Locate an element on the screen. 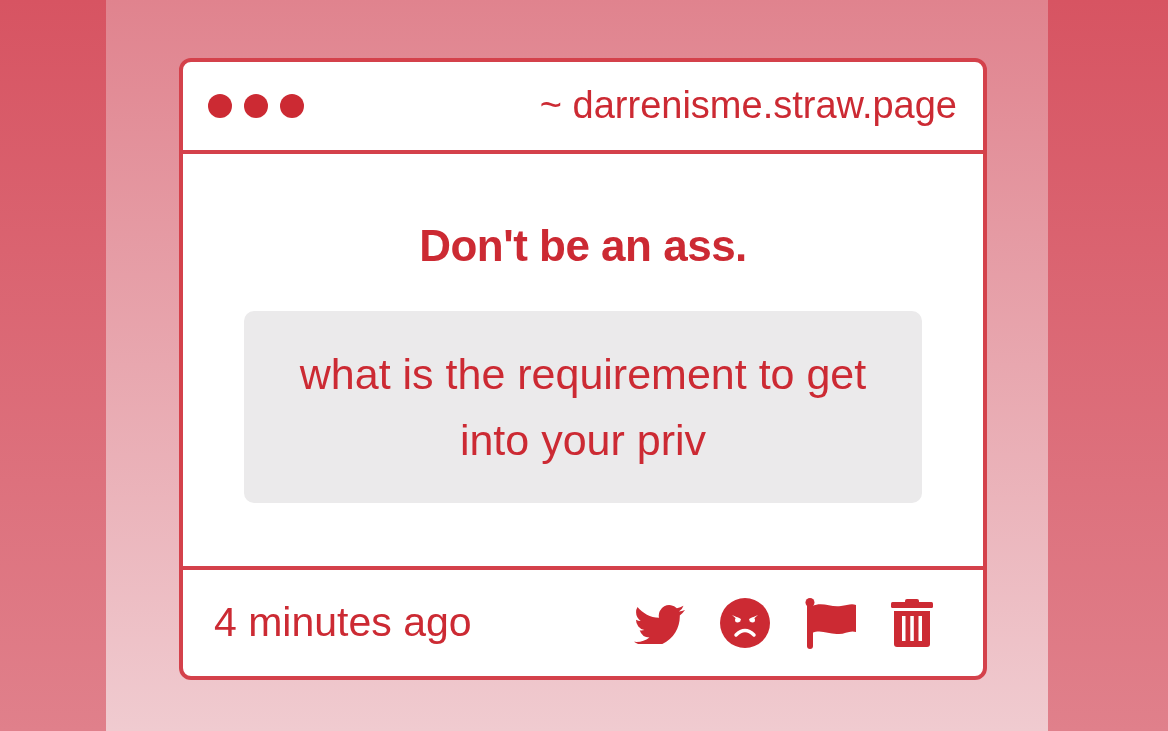  site-address: ~ darrenisme.straw.page is located at coordinates (748, 106).